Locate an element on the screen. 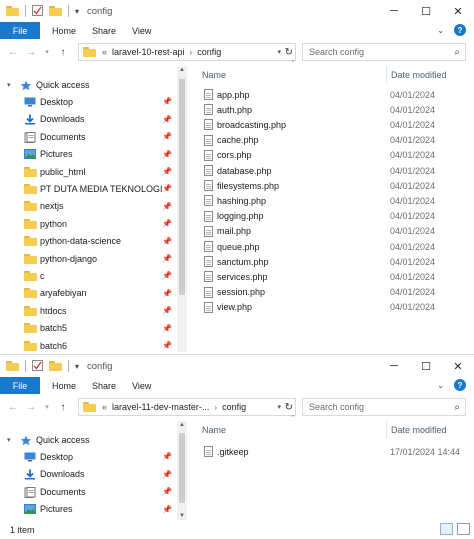 This screenshot has height=539, width=474. file-row: session.php 04/01/2024 is located at coordinates (331, 292).